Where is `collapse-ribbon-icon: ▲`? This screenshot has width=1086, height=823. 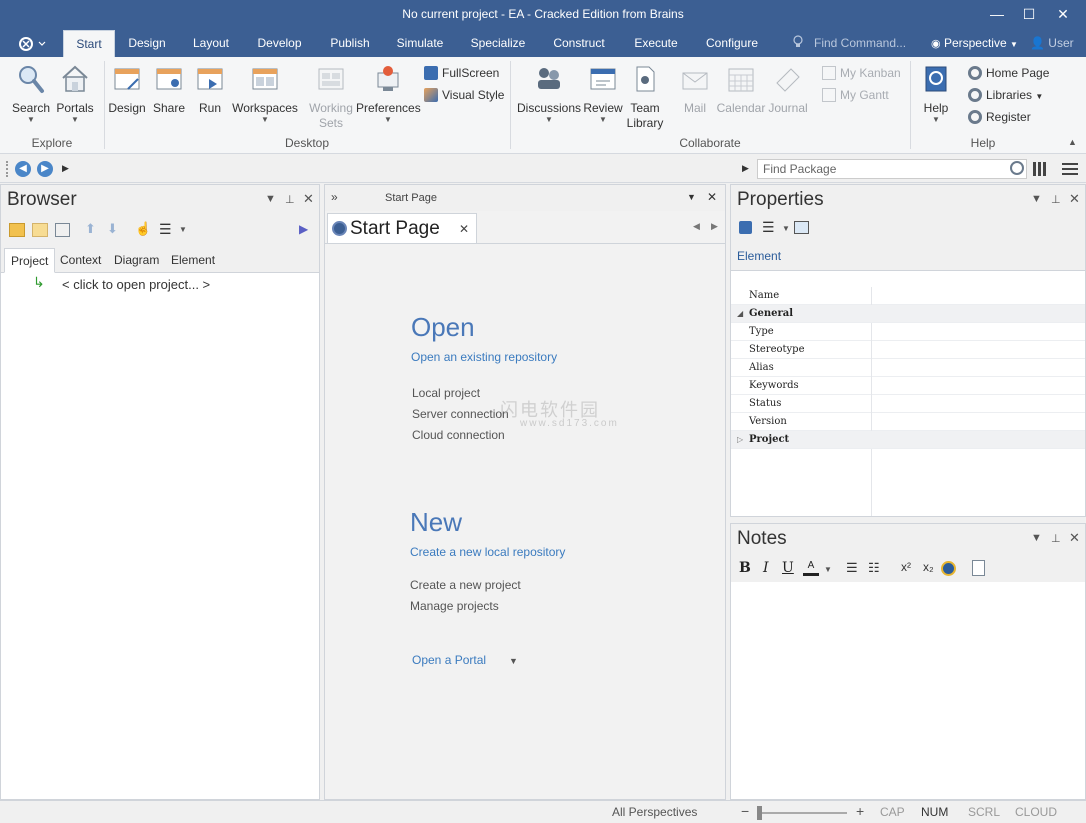
collapse-ribbon-icon: ▲ is located at coordinates (1072, 142).